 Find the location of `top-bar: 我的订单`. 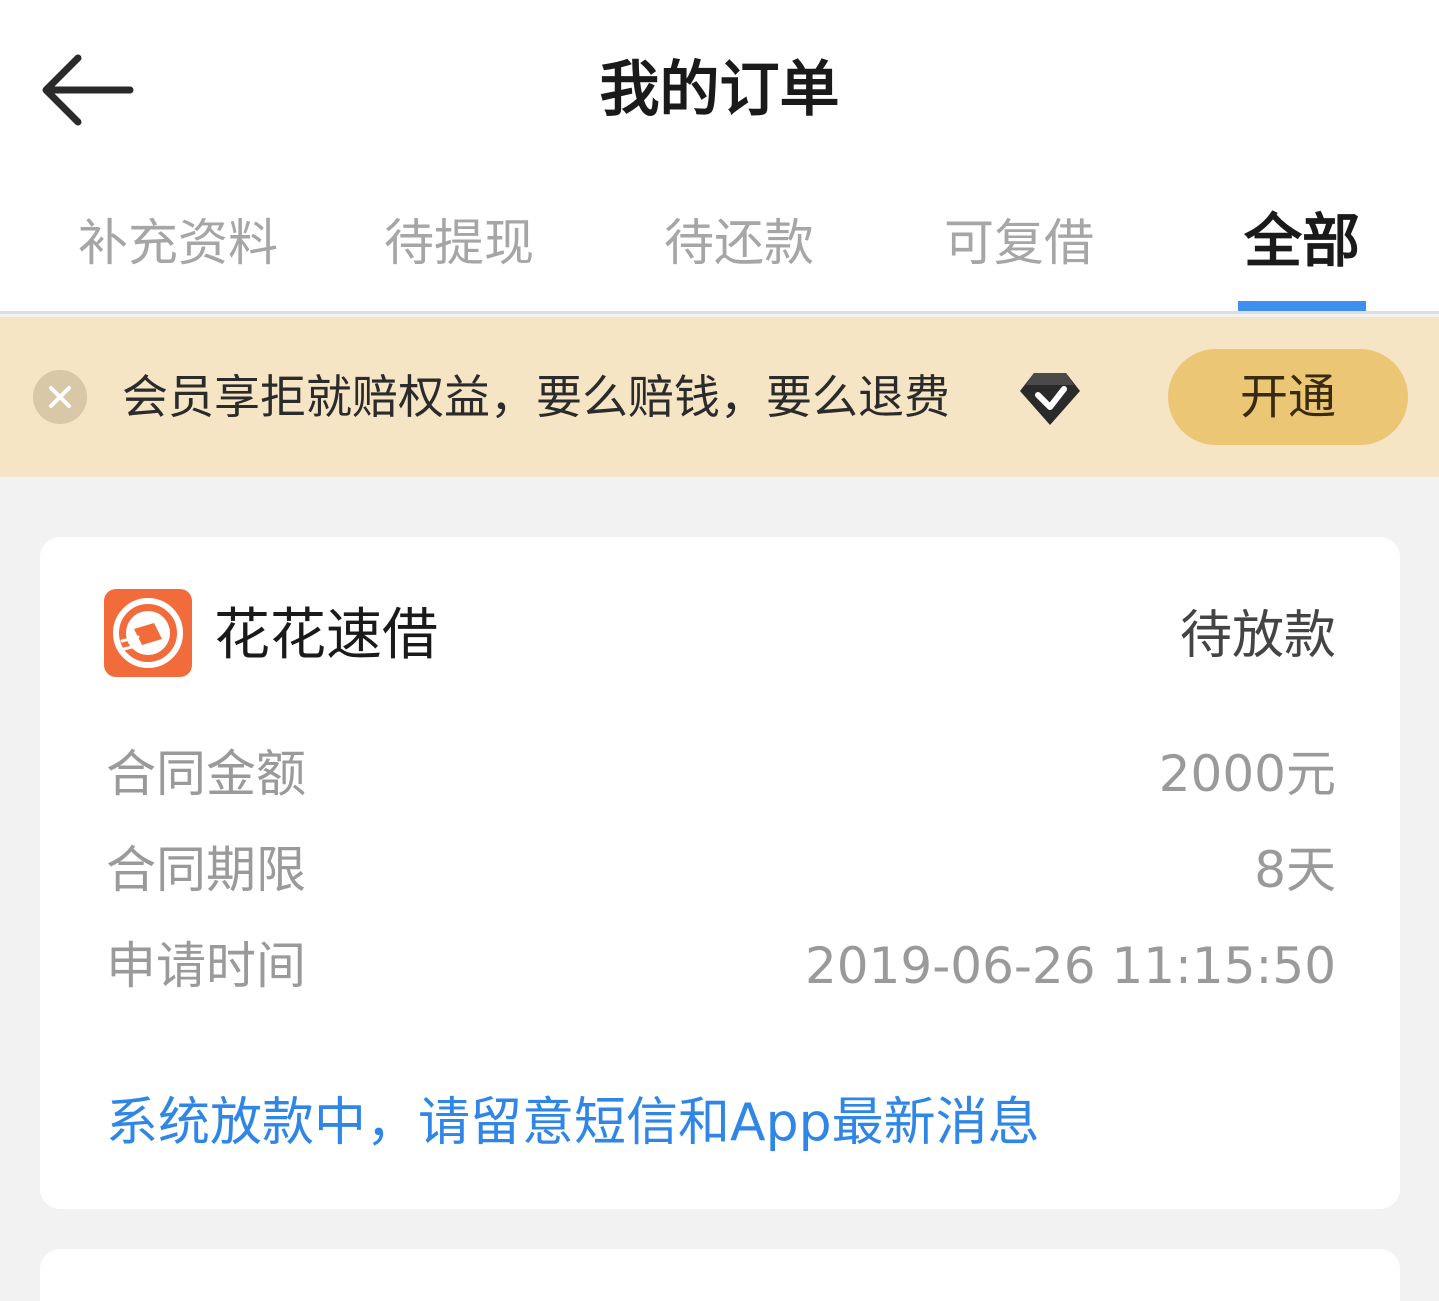

top-bar: 我的订单 is located at coordinates (719, 90).